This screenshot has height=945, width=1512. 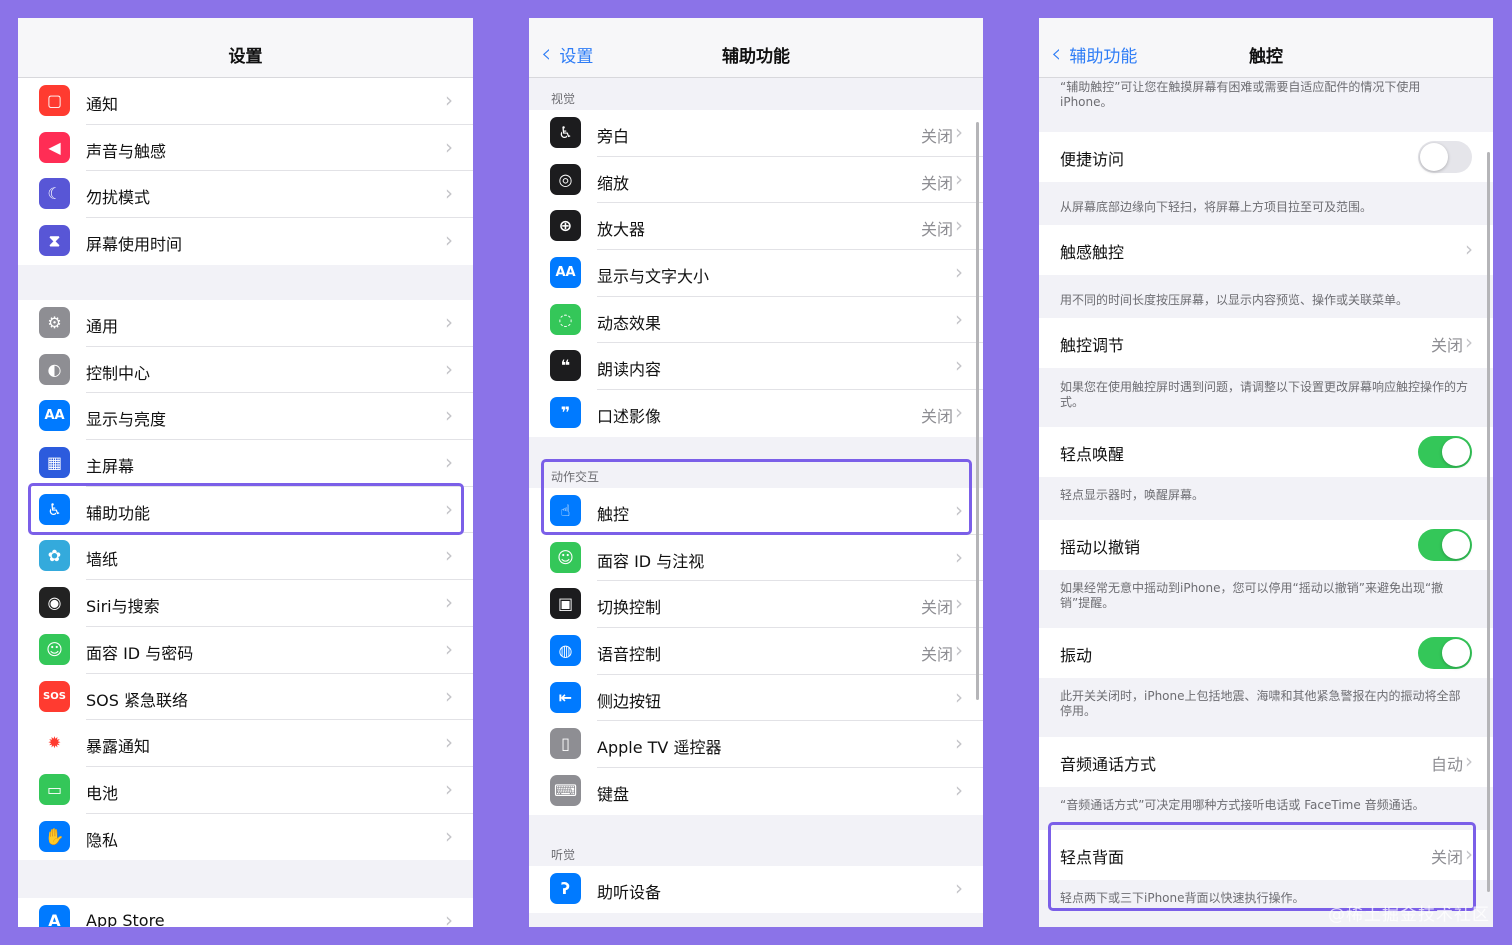 What do you see at coordinates (756, 320) in the screenshot?
I see `list-item: ◌ 动态效果 ›` at bounding box center [756, 320].